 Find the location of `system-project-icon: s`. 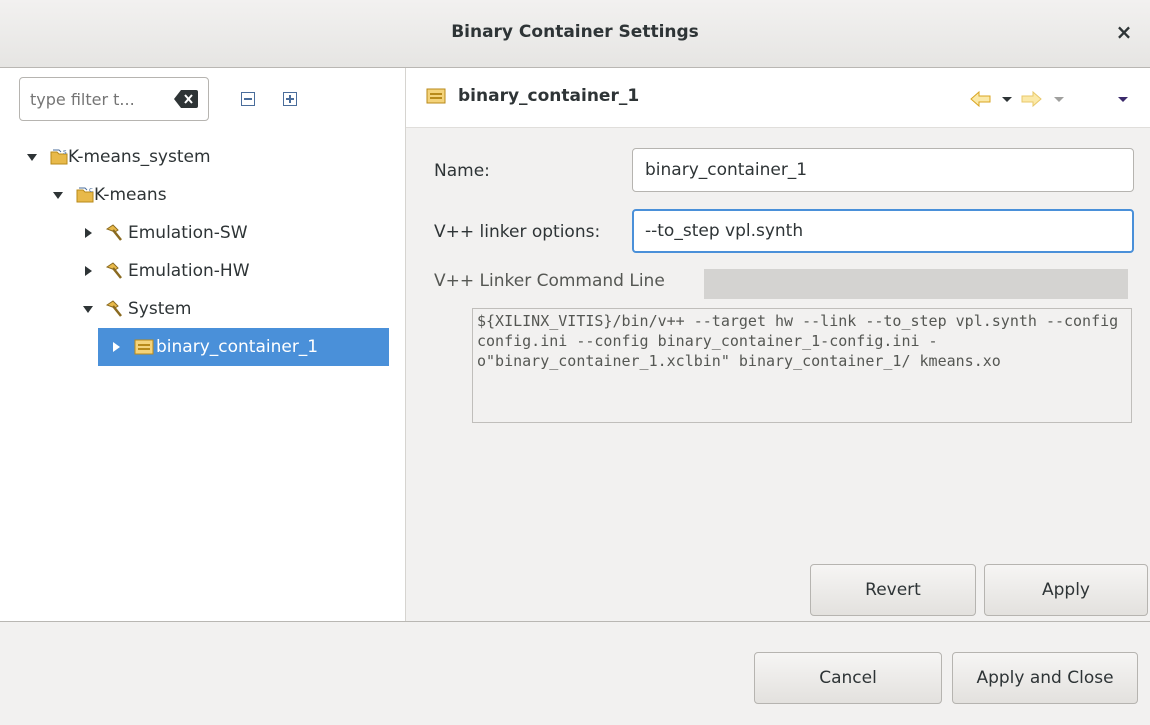

system-project-icon: s is located at coordinates (59, 156).